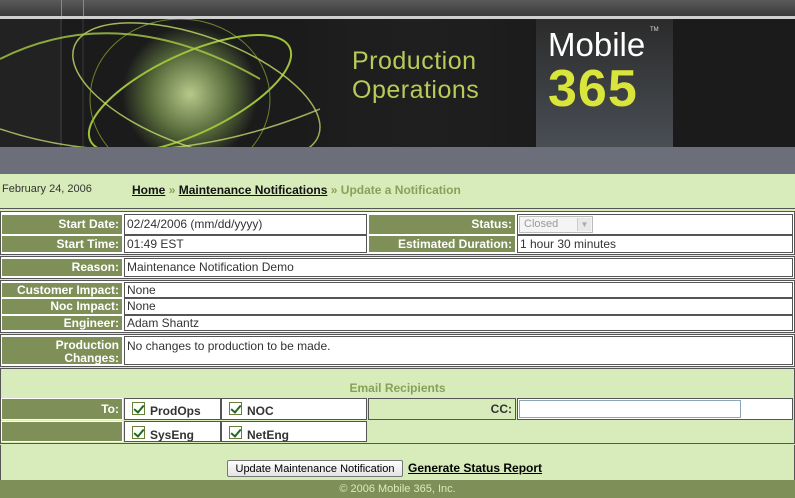  Describe the element at coordinates (62, 306) in the screenshot. I see `noc-impact-label: Noc Impact:` at that location.